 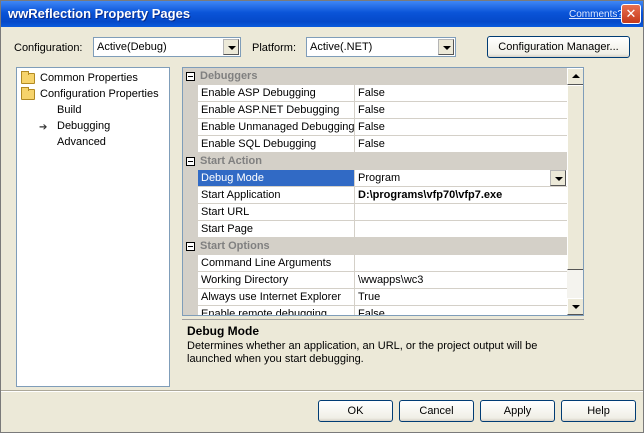 I want to click on property-row: Enable ASP.NET Debugging False, so click(x=375, y=110).